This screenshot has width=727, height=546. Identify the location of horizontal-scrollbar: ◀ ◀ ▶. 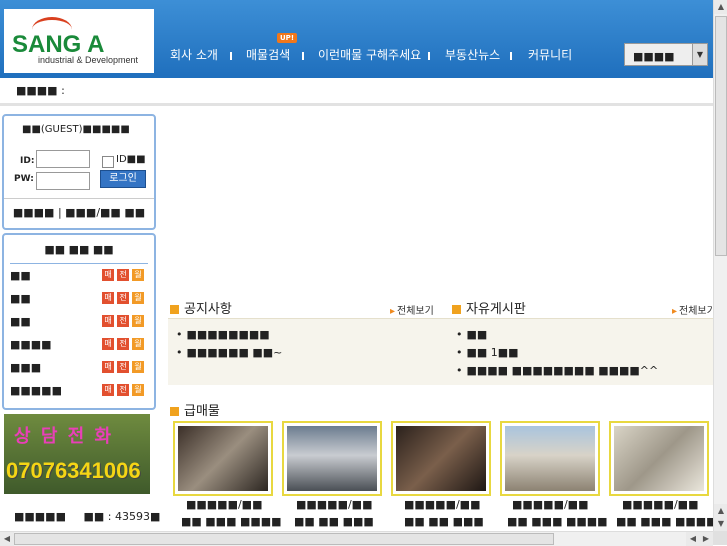
(356, 538).